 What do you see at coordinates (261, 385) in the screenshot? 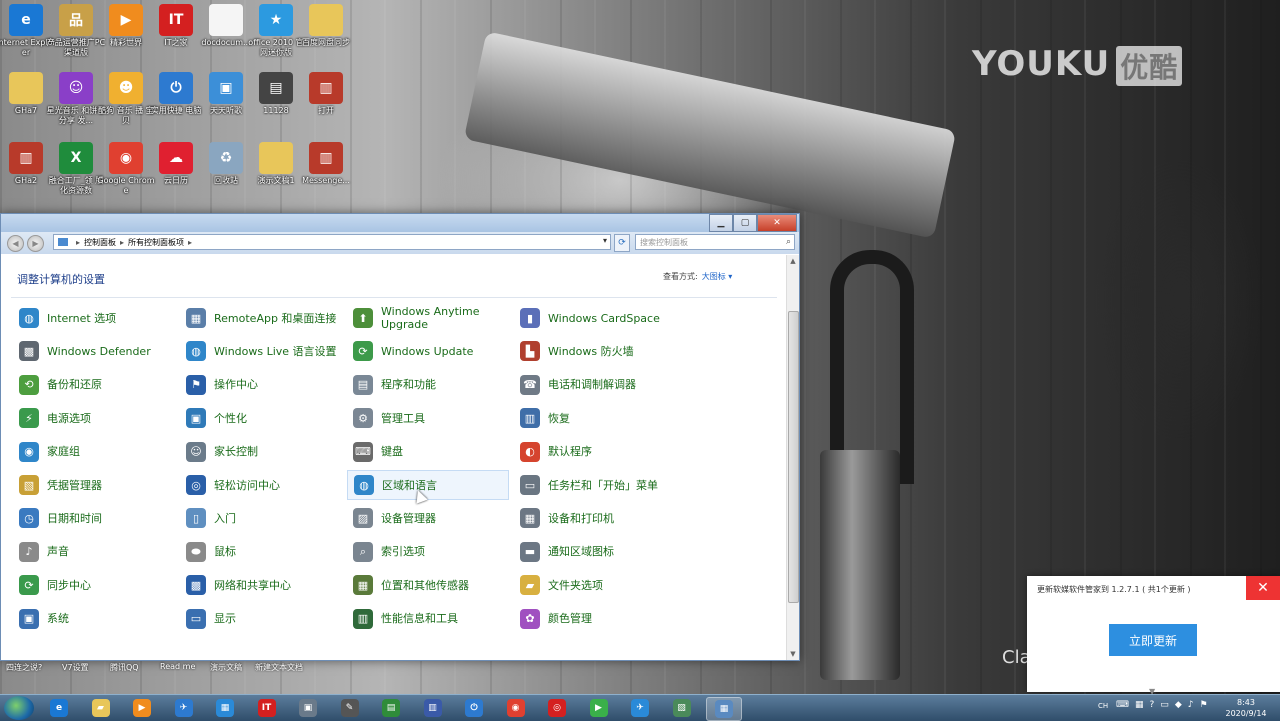
I see `control-panel-item: ⚑ 操作中心` at bounding box center [261, 385].